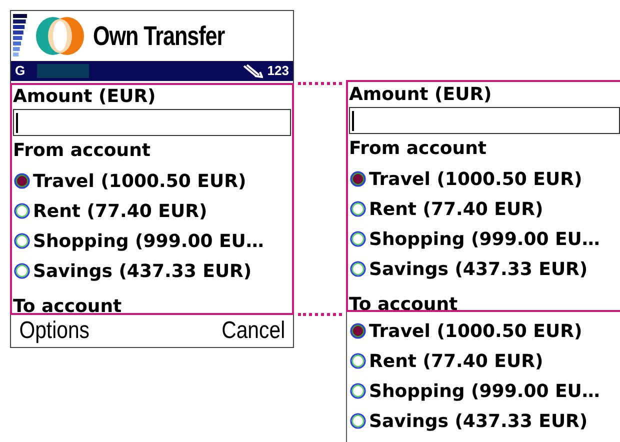 The width and height of the screenshot is (620, 442). I want to click on window-title: Own Transfer, so click(159, 36).